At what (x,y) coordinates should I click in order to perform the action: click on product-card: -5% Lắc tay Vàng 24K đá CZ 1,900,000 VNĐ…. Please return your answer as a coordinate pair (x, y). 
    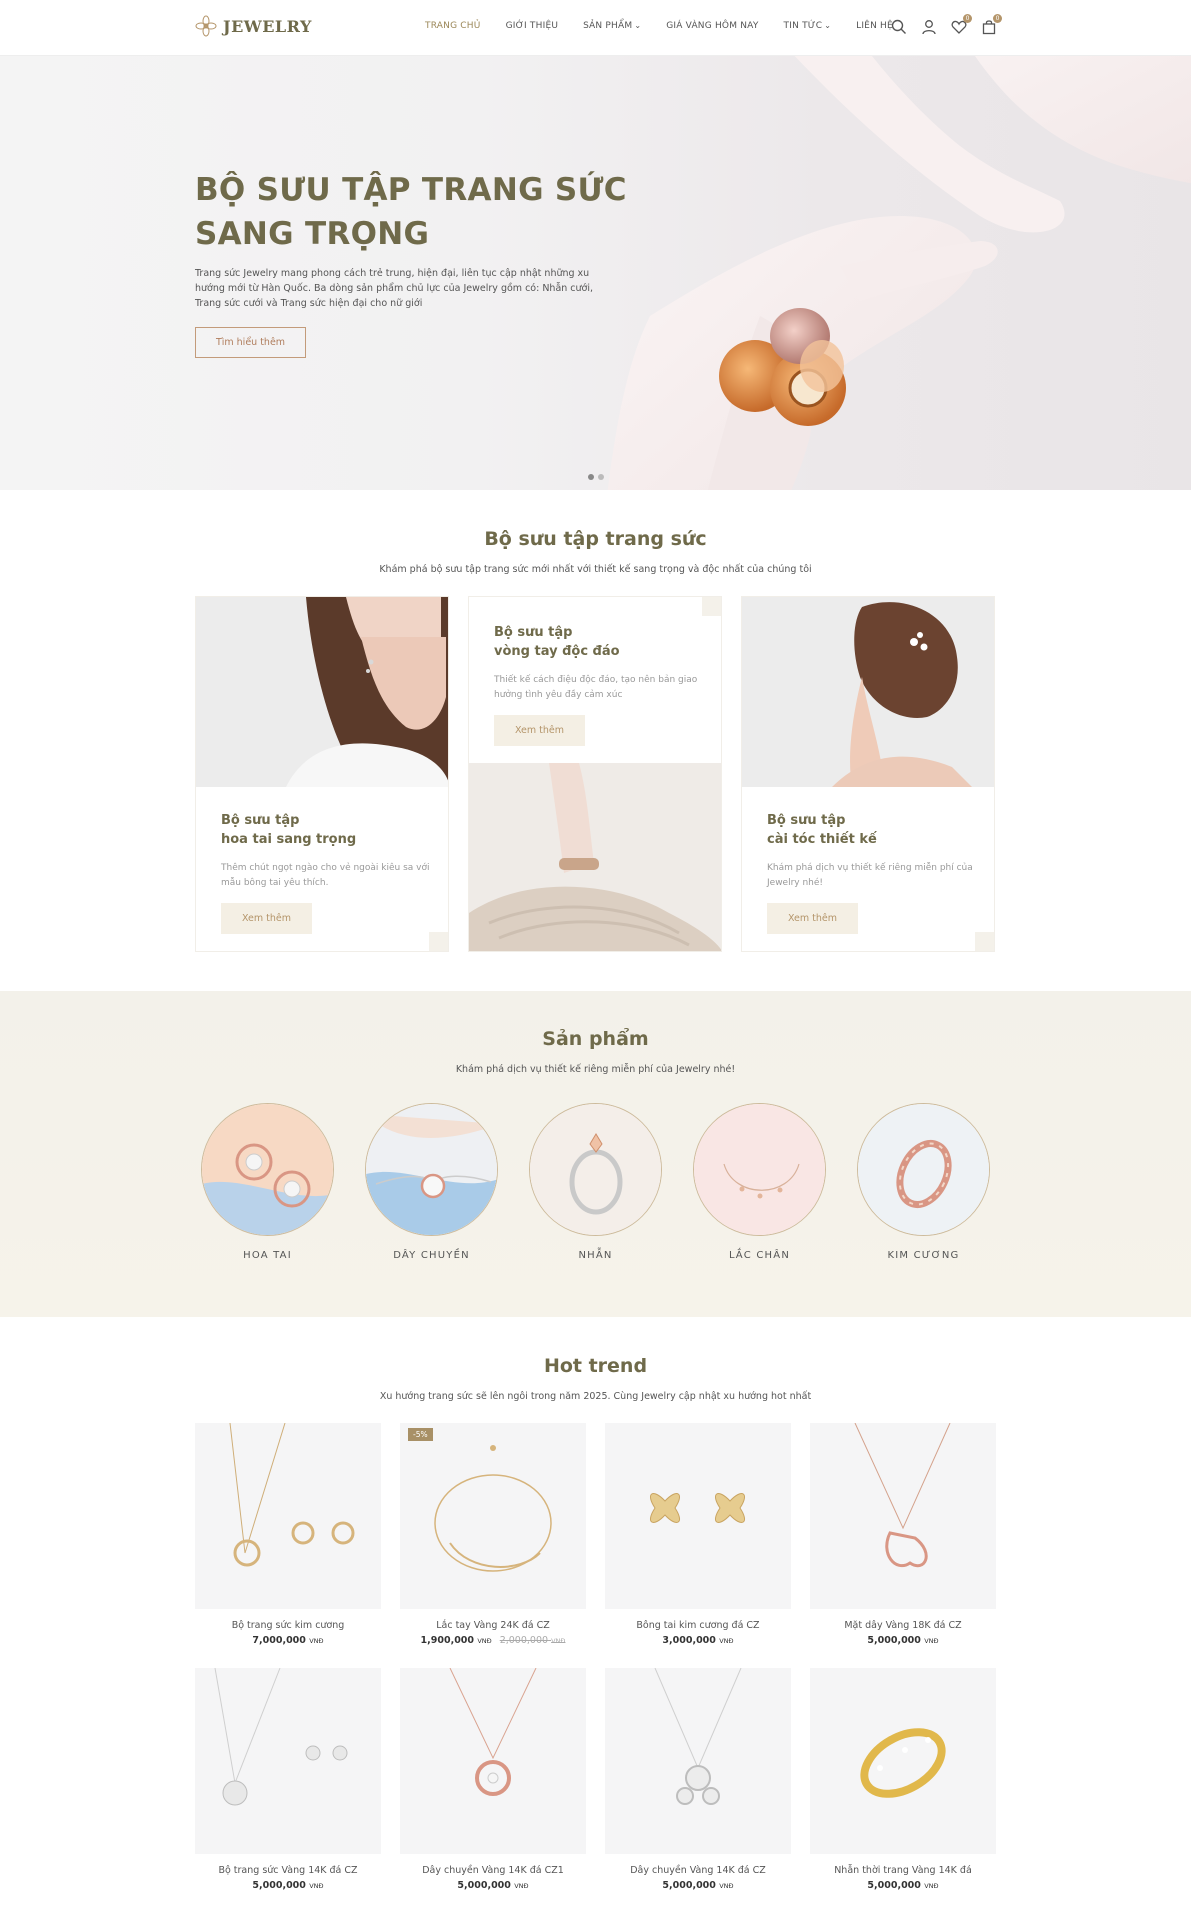
    Looking at the image, I should click on (493, 1534).